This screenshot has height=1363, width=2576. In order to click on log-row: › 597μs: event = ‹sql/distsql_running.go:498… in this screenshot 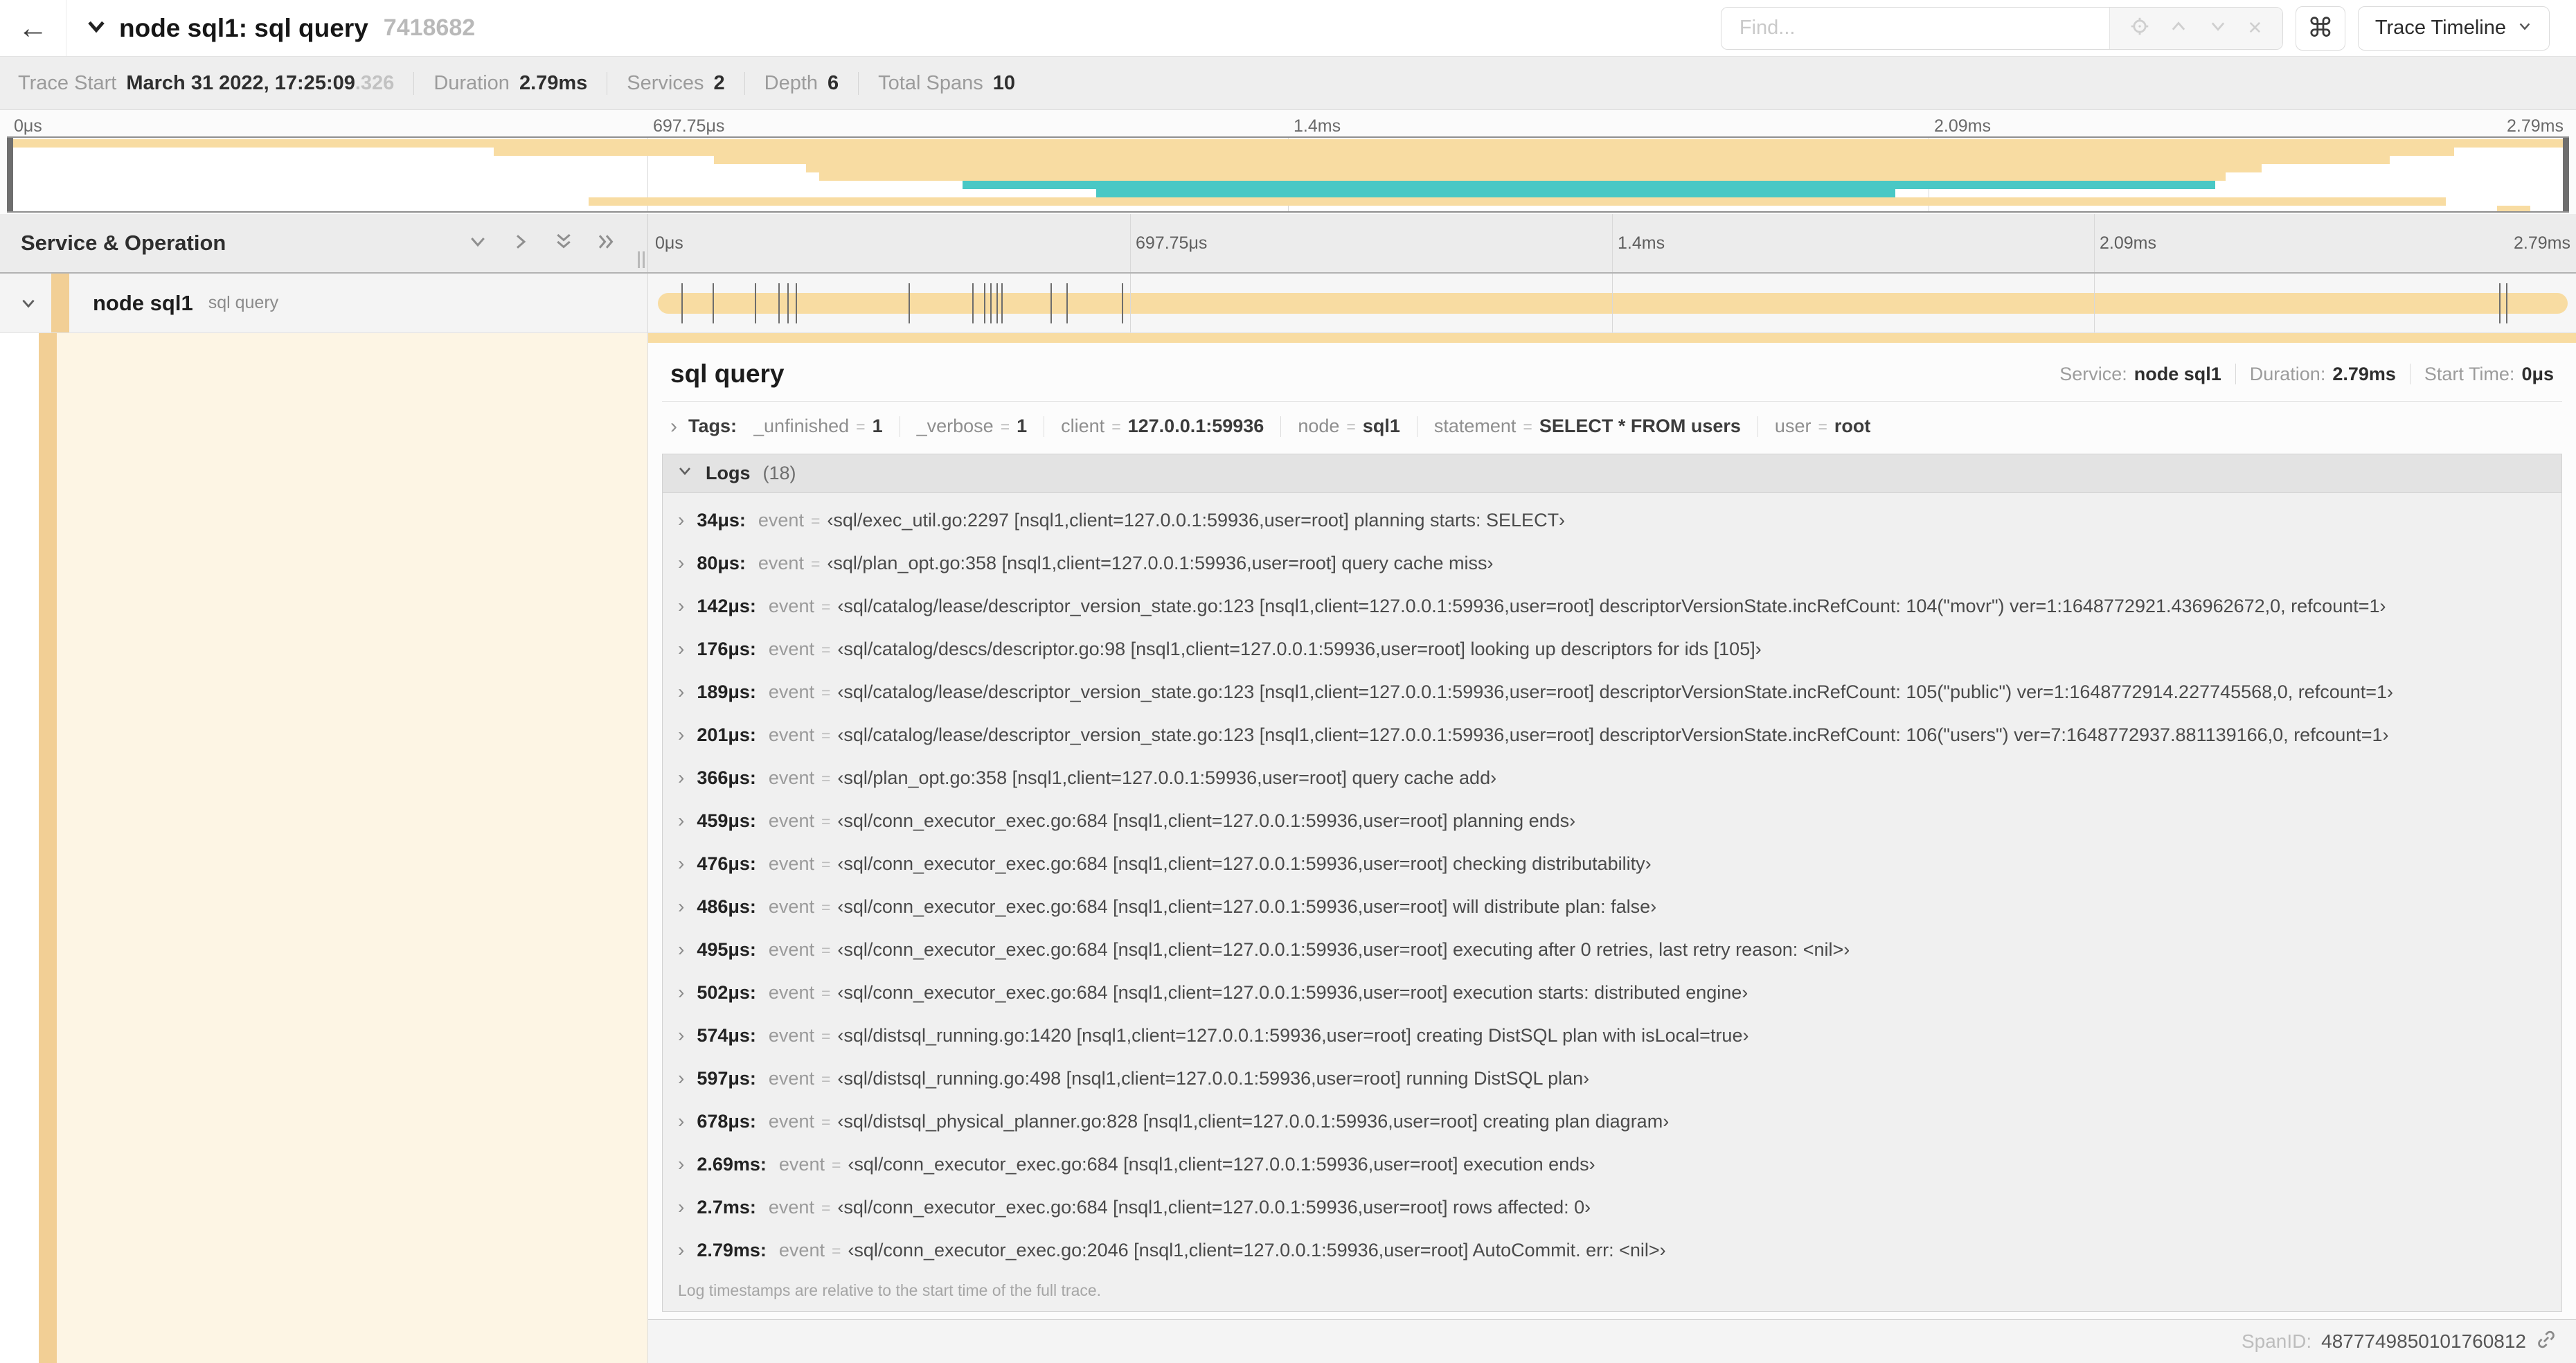, I will do `click(1612, 1079)`.